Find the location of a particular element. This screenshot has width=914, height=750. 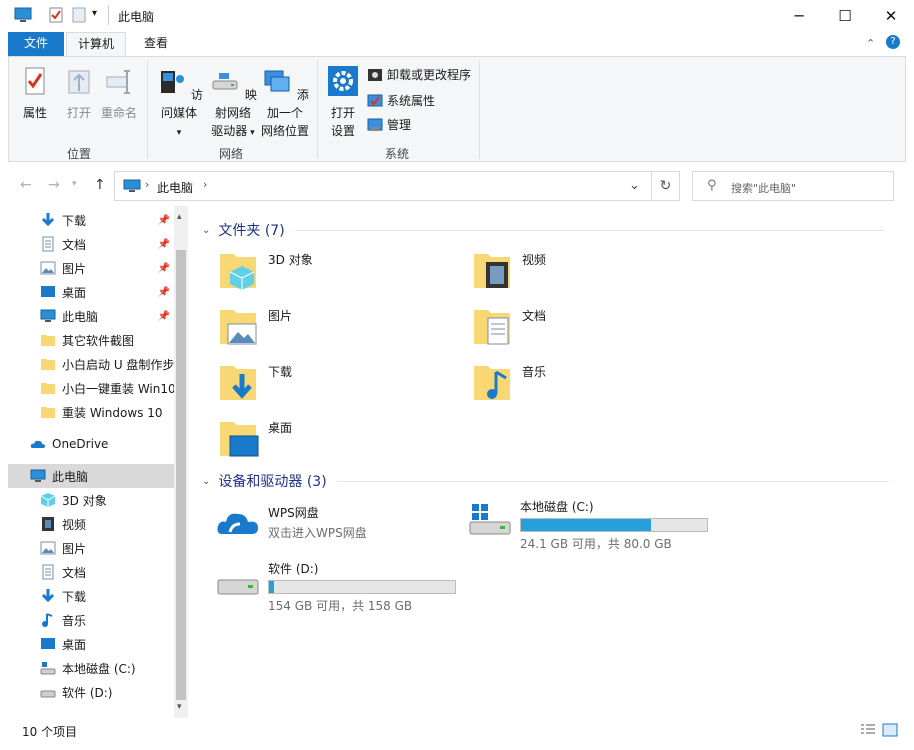

sidebar-item-label: 软件 (D:) is located at coordinates (87, 692).